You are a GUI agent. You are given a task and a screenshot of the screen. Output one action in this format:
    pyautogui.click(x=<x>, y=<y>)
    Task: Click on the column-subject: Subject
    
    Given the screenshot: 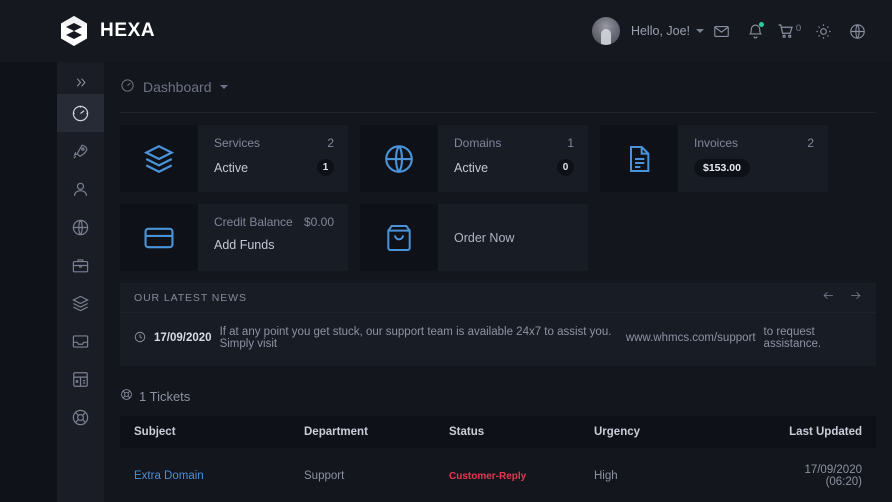 What is the action you would take?
    pyautogui.click(x=205, y=432)
    